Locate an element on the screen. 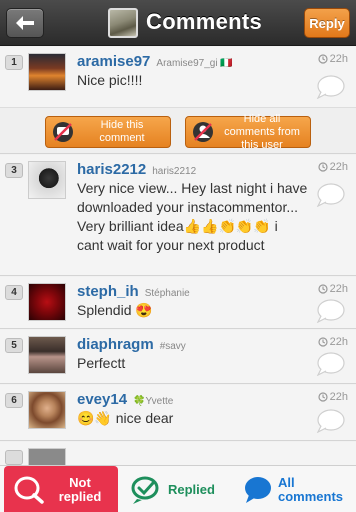  comment-fullname: 🍀Yvette is located at coordinates (153, 401).